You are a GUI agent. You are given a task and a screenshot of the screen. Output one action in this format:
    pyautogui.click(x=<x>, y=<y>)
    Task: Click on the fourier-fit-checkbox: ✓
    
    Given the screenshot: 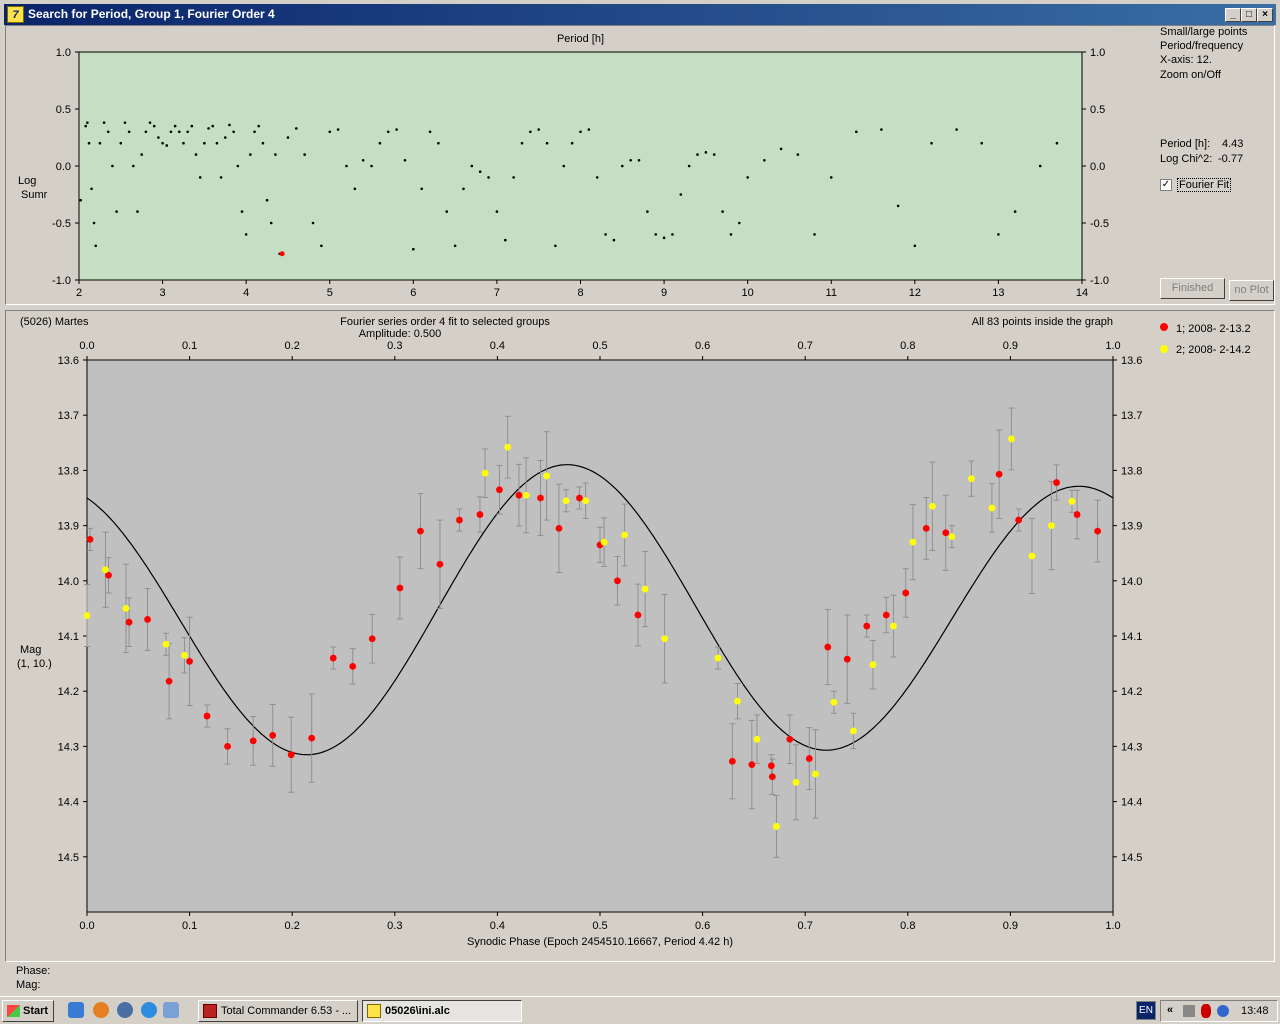 What is the action you would take?
    pyautogui.click(x=1166, y=185)
    